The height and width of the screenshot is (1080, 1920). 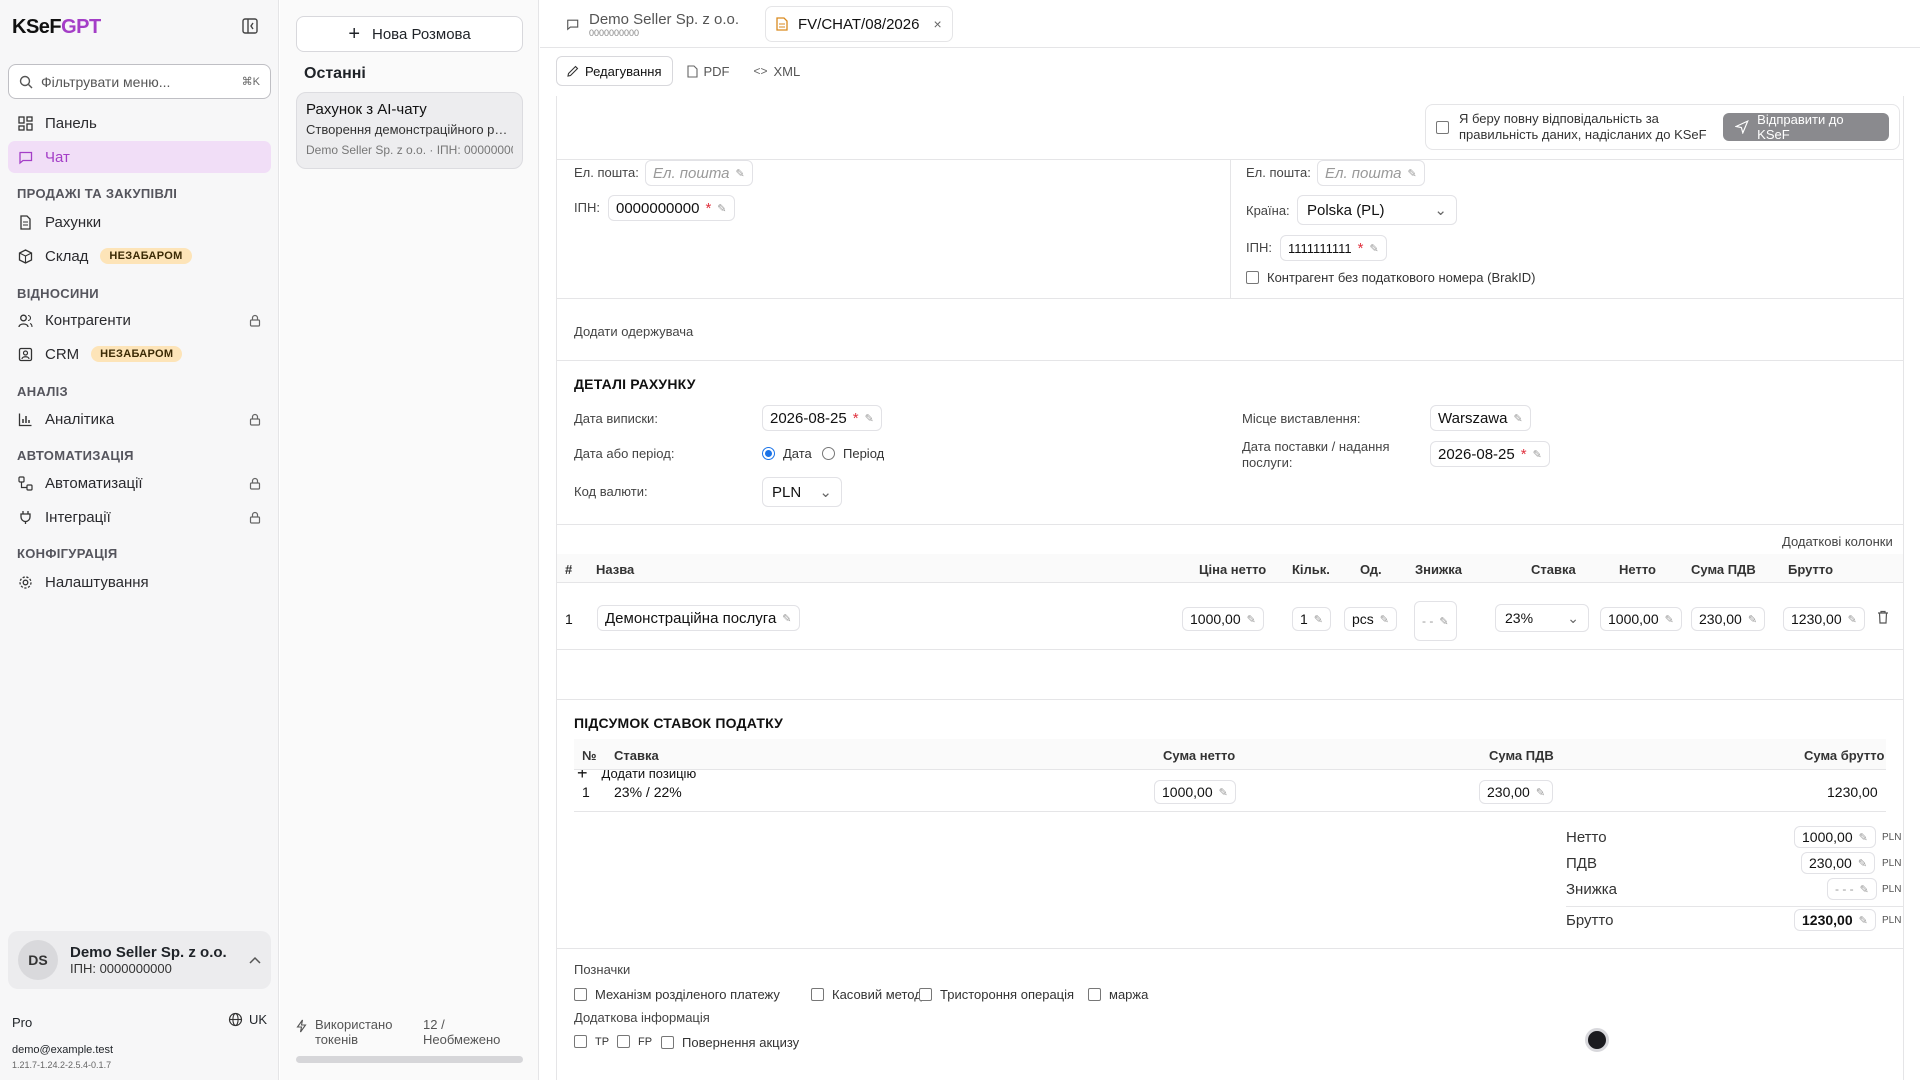 What do you see at coordinates (602, 969) in the screenshot?
I see `marks-title: Позначки` at bounding box center [602, 969].